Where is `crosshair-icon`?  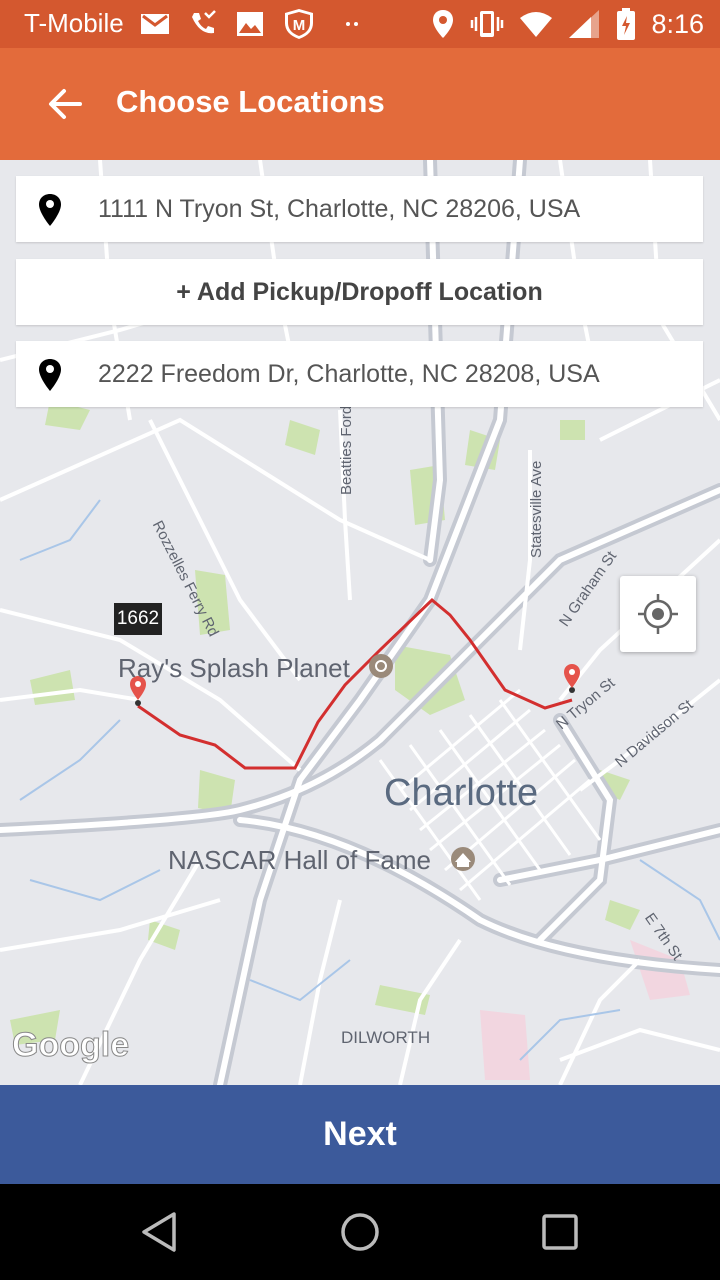 crosshair-icon is located at coordinates (658, 614).